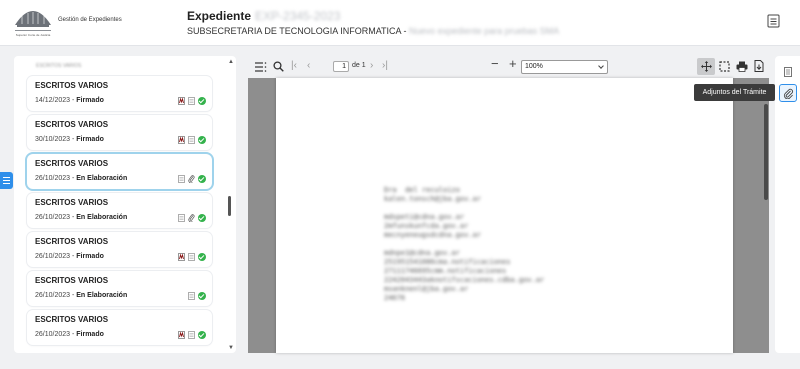 The height and width of the screenshot is (369, 800). Describe the element at coordinates (359, 65) in the screenshot. I see `page-count: de 1` at that location.